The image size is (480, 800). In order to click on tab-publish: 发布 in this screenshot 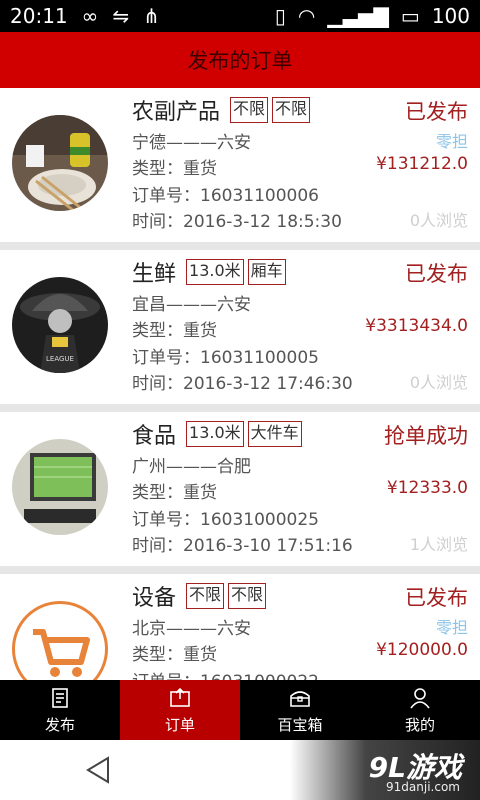, I will do `click(60, 710)`.